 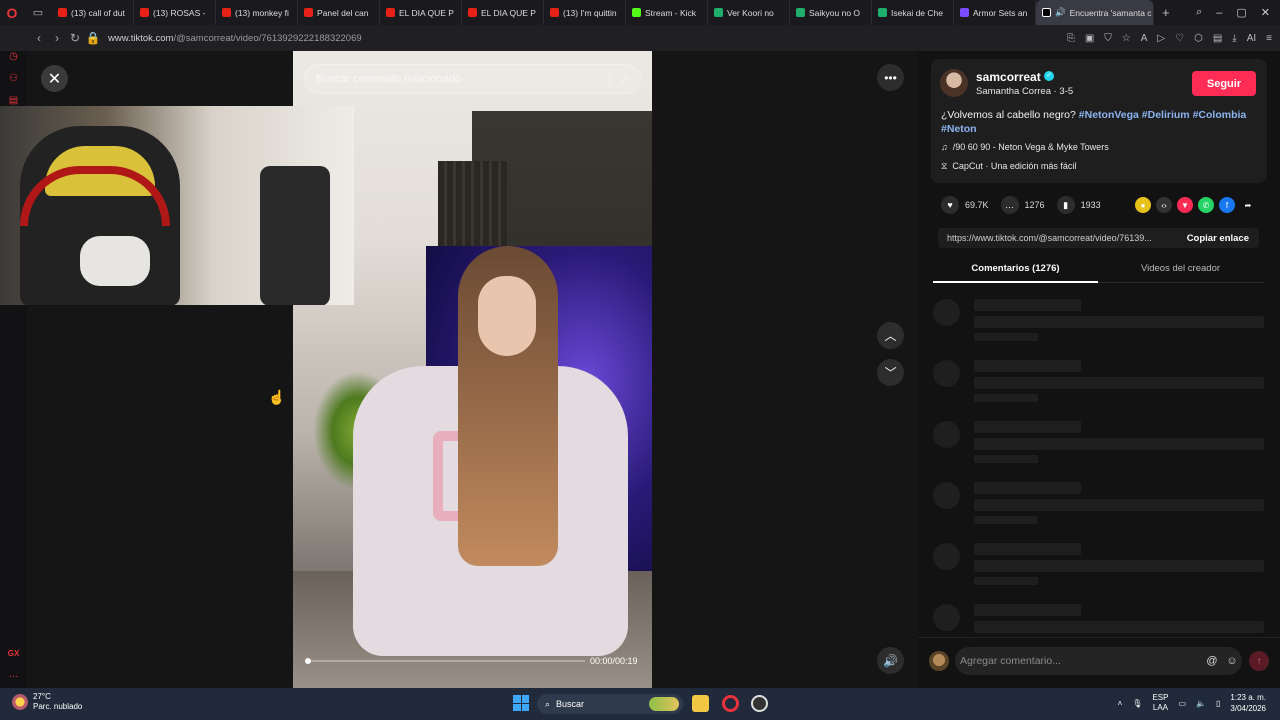 I want to click on close-video-button: ✕, so click(x=54, y=78).